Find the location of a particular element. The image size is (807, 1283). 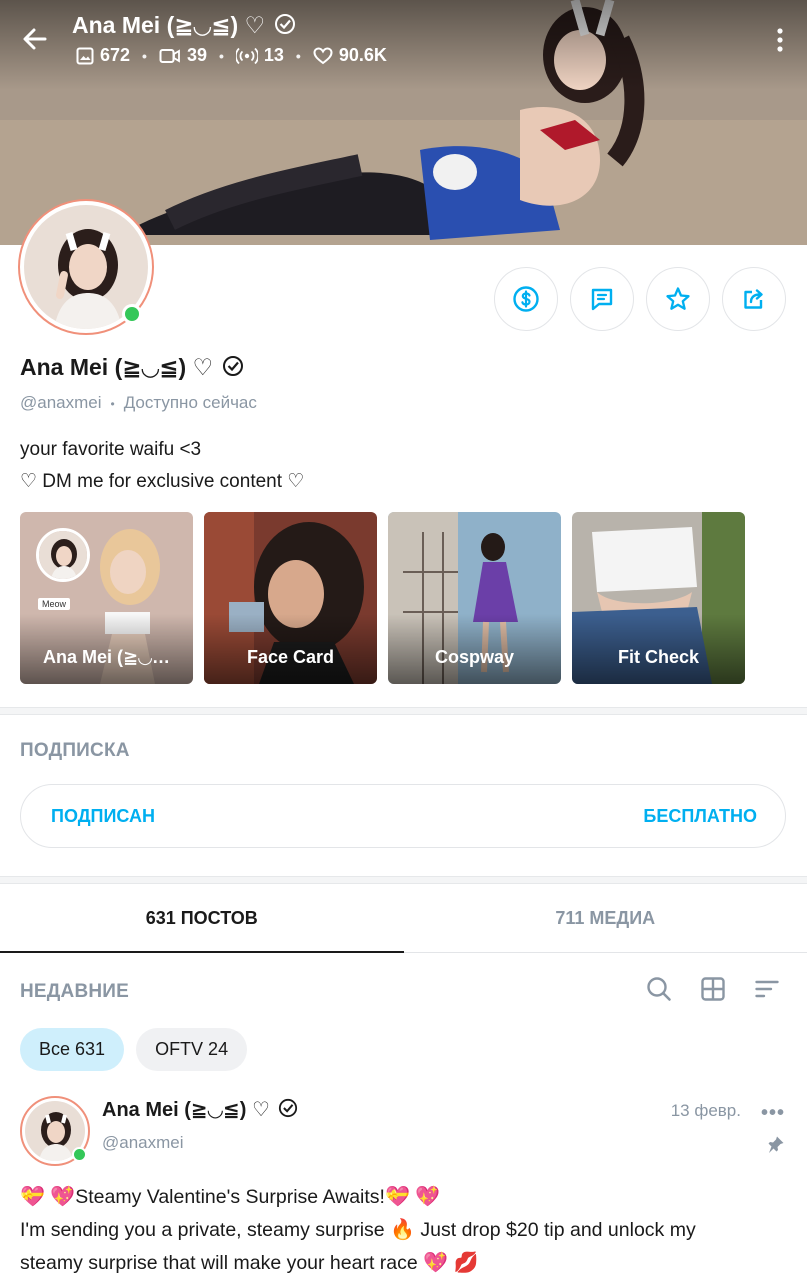

highlight-label: Face Card is located at coordinates (290, 657).